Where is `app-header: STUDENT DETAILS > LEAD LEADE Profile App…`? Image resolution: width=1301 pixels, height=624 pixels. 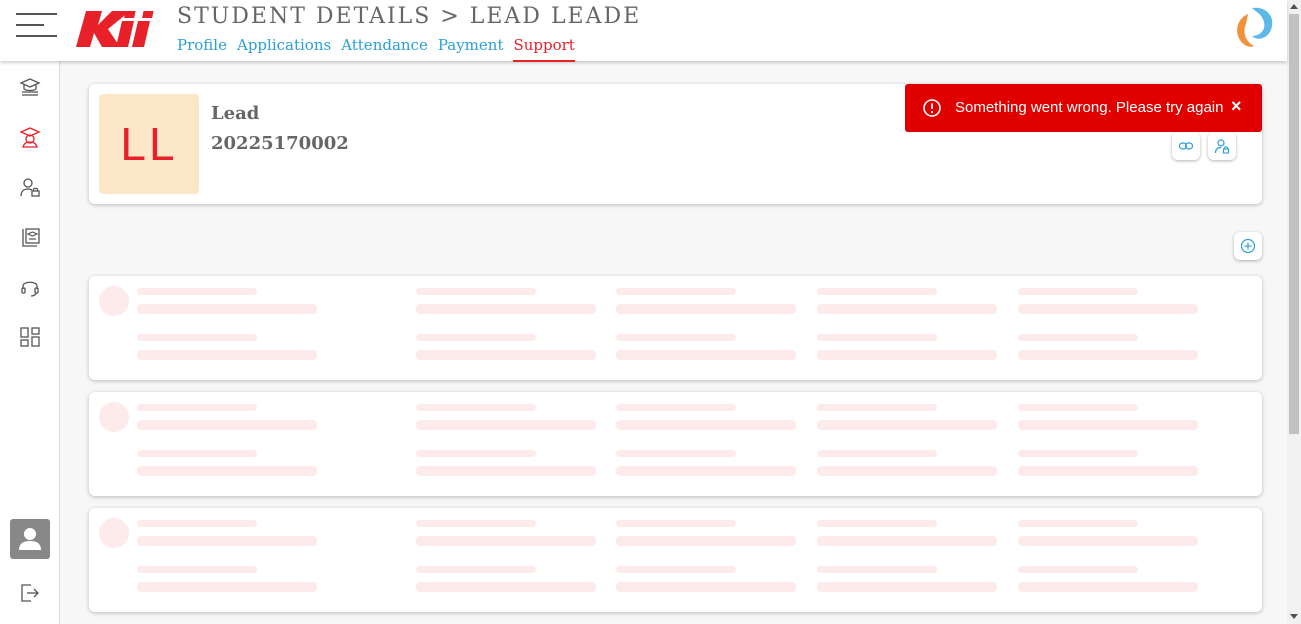
app-header: STUDENT DETAILS > LEAD LEADE Profile App… is located at coordinates (643, 31).